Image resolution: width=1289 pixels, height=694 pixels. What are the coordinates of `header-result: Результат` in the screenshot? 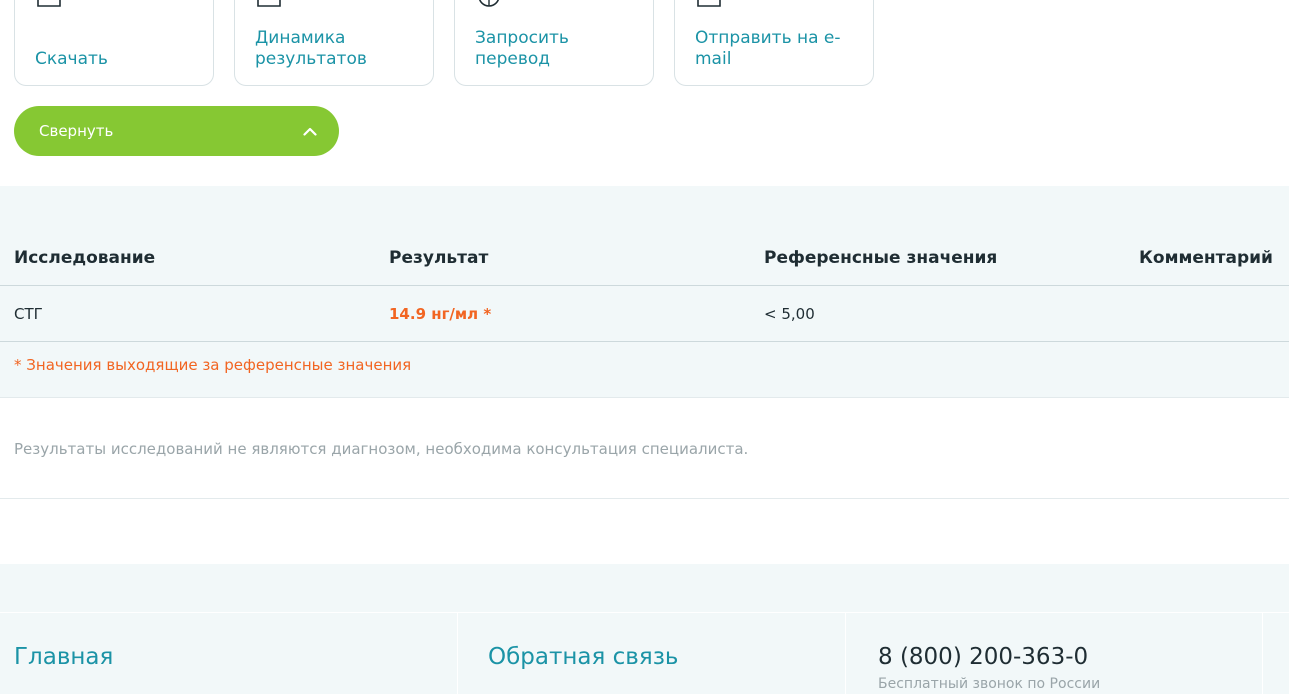 It's located at (439, 258).